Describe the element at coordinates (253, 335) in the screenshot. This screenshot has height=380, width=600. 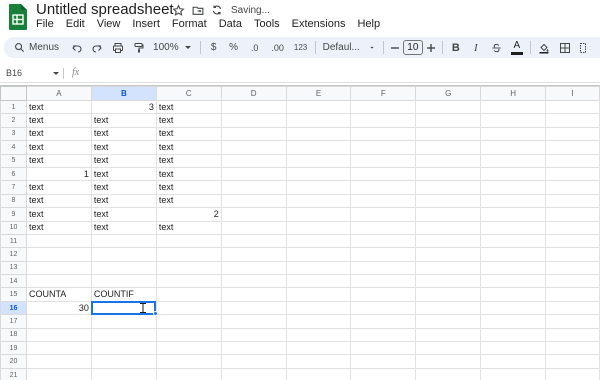
I see `cell-d18` at that location.